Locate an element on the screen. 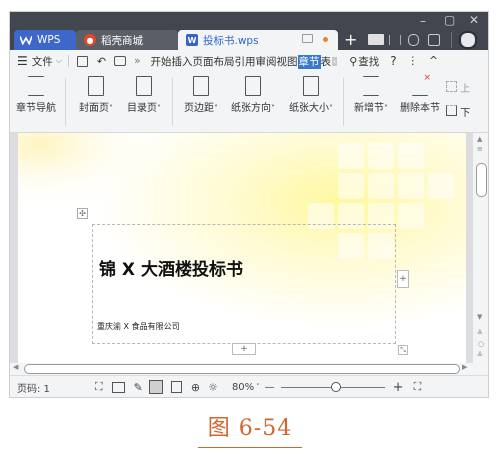 Image resolution: width=500 pixels, height=461 pixels. scroll-up-arrow-icon: ▲ is located at coordinates (479, 139).